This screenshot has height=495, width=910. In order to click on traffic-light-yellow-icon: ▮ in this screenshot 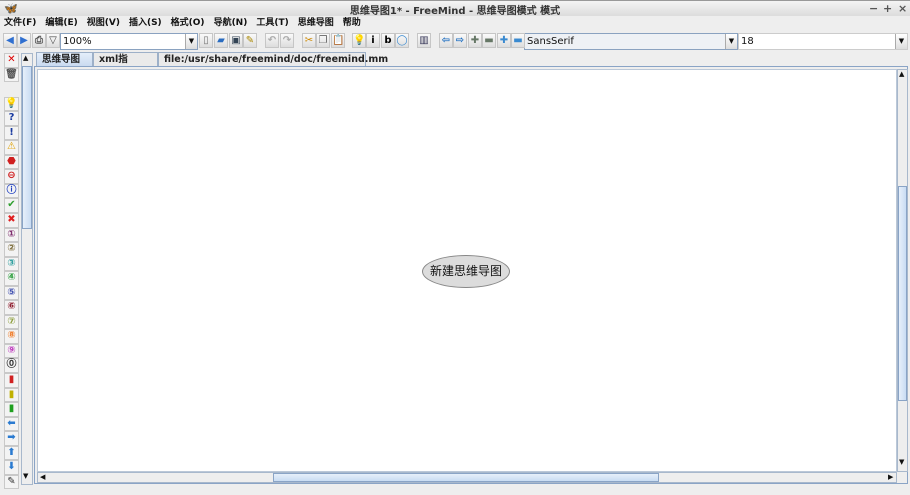, I will do `click(11, 395)`.